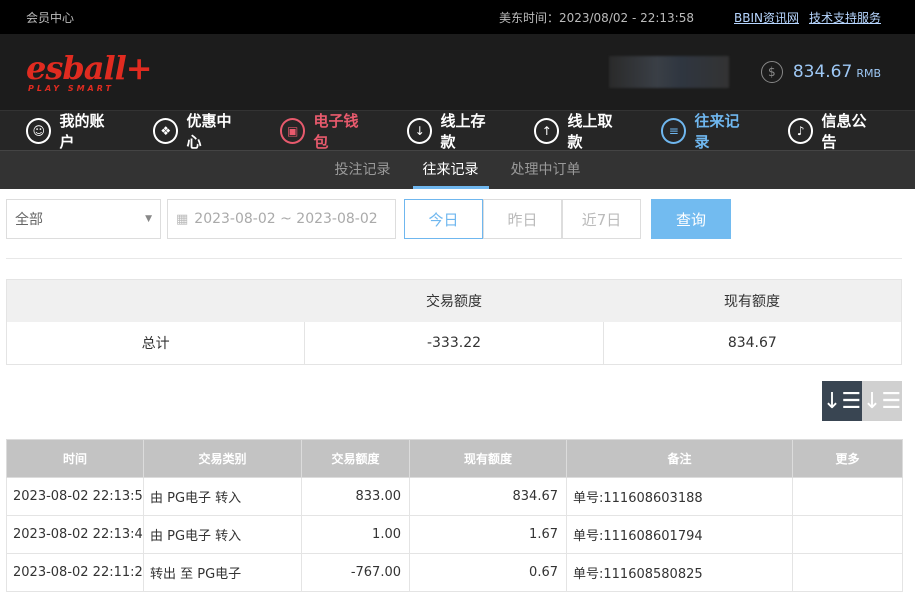  I want to click on member-center-label: 会员中心, so click(50, 17).